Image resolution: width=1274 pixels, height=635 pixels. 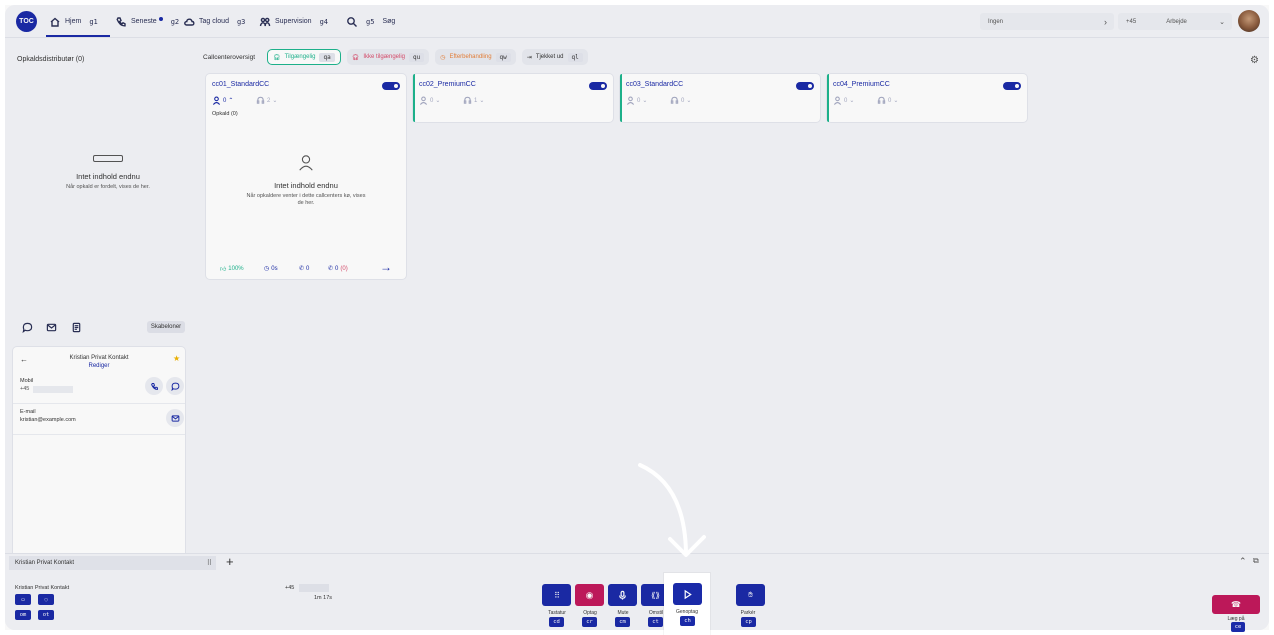 I want to click on transfer-button: ⟪⟫, so click(x=655, y=595).